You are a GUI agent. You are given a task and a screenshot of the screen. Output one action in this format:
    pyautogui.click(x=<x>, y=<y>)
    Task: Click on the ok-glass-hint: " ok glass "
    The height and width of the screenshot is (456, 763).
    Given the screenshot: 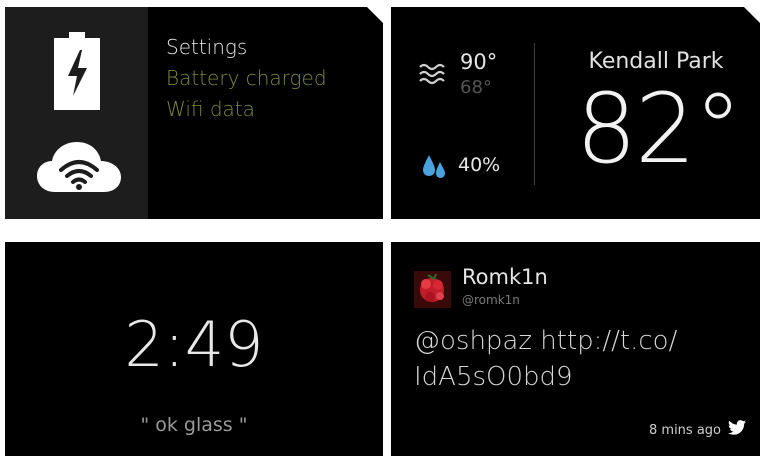 What is the action you would take?
    pyautogui.click(x=194, y=425)
    